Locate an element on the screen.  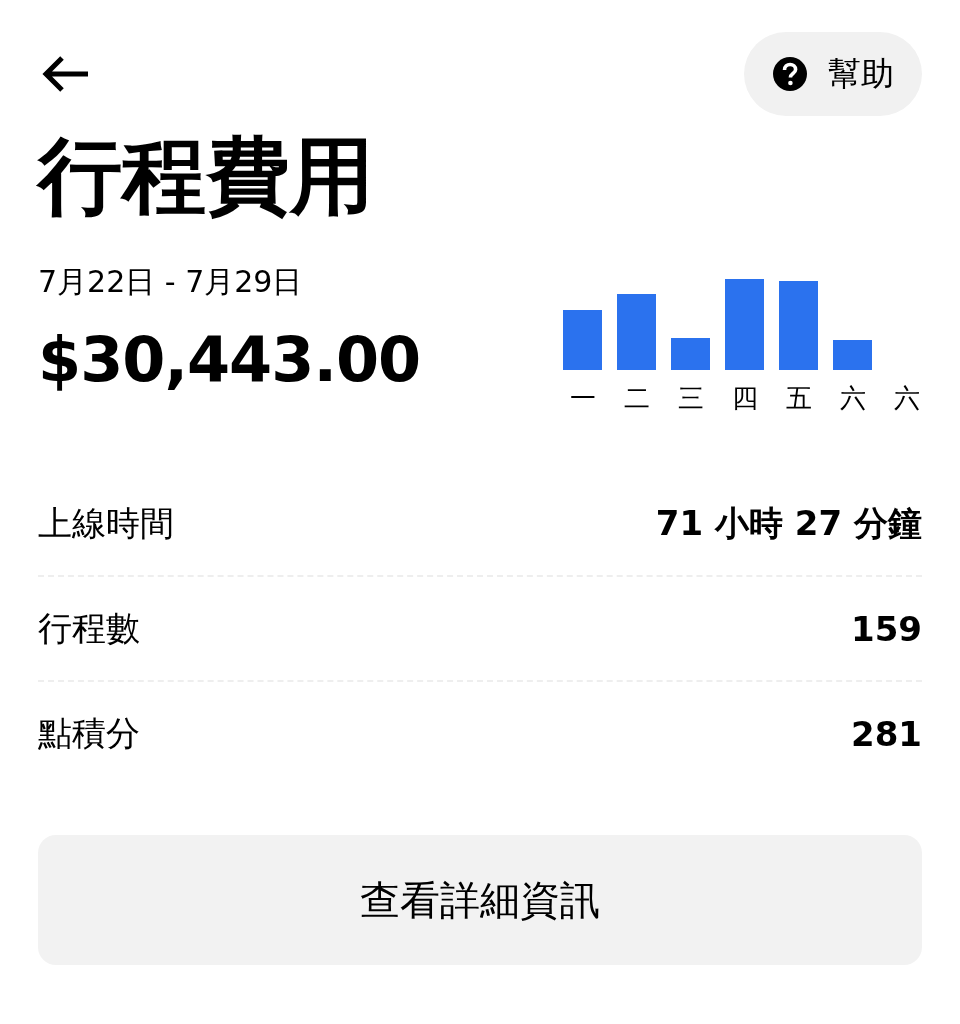
help-icon is located at coordinates (790, 74).